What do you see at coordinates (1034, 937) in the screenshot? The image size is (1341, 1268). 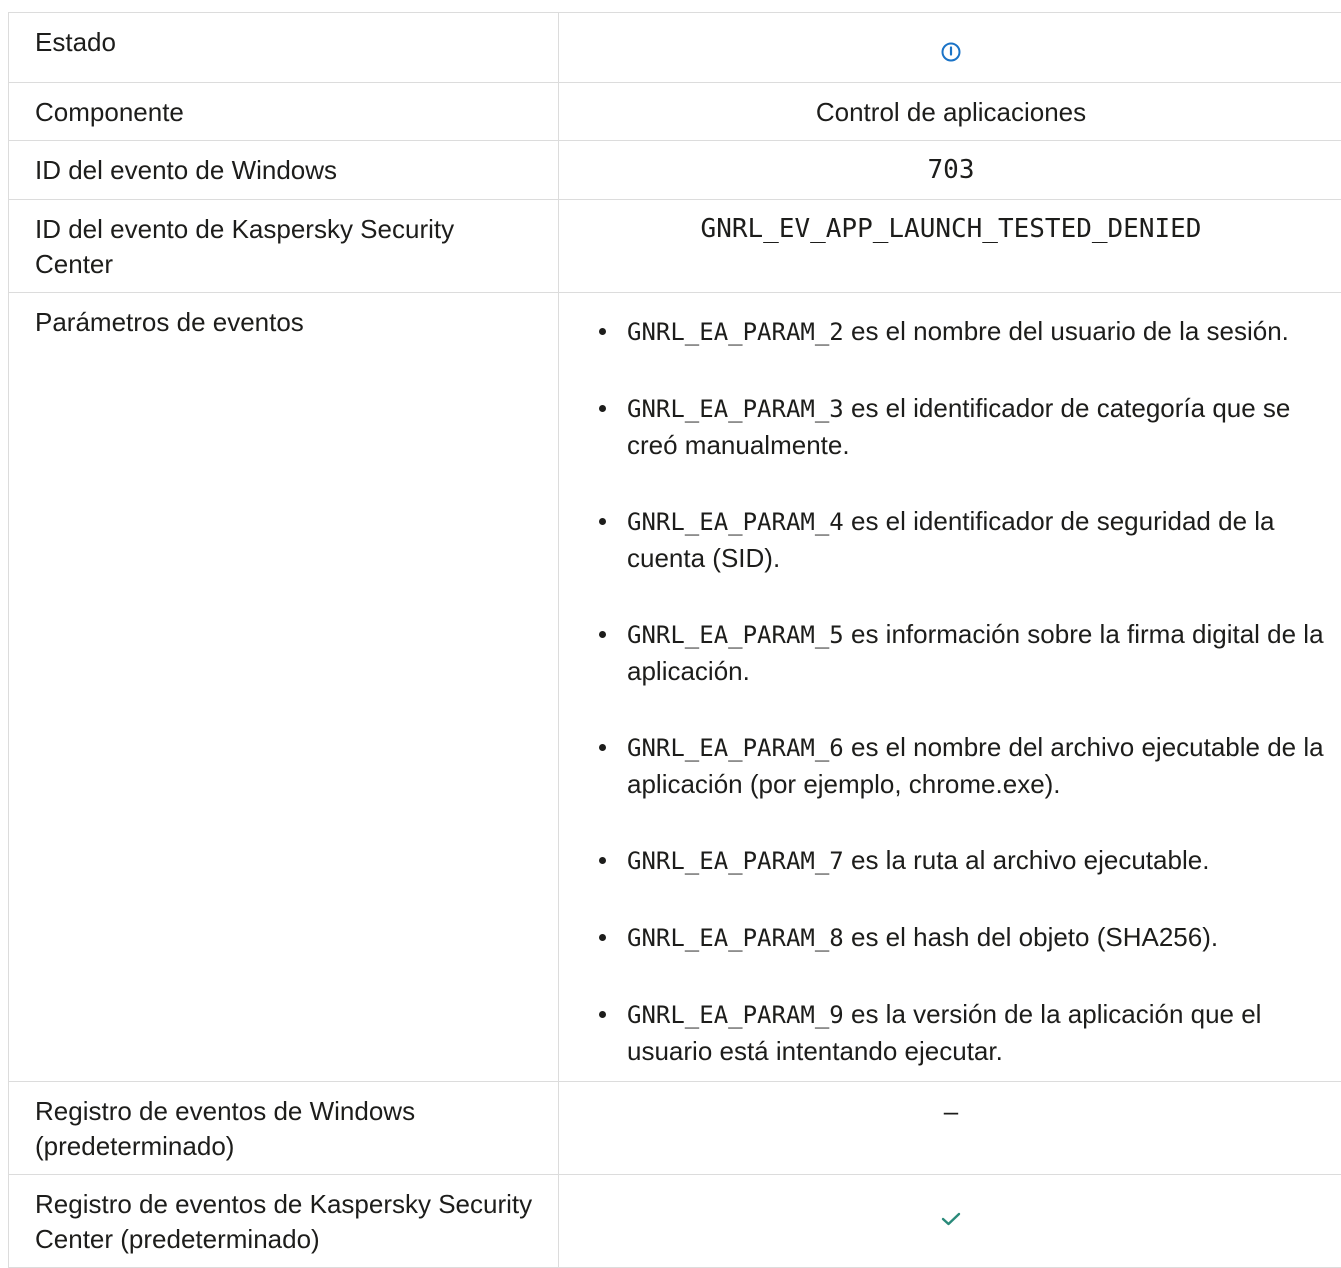 I see `parameter-description: es el hash del objeto (SHA256).` at bounding box center [1034, 937].